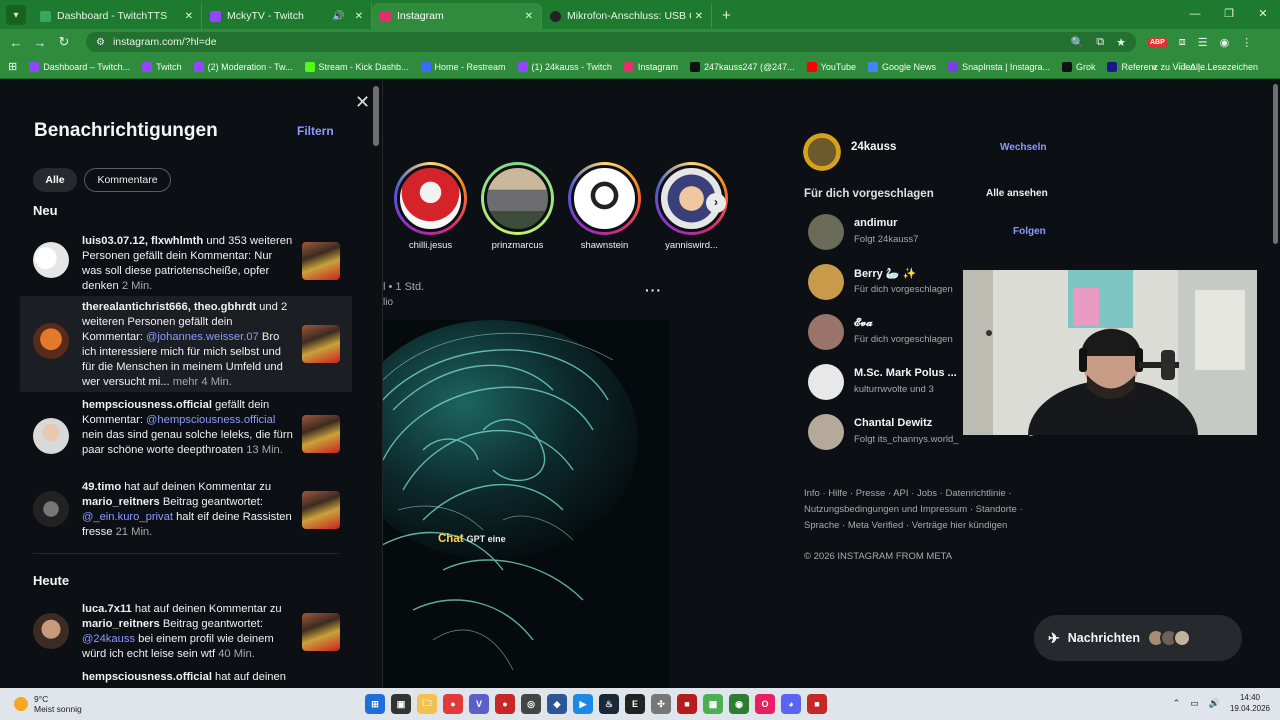 The height and width of the screenshot is (720, 1280). Describe the element at coordinates (1250, 703) in the screenshot. I see `clock: 14:40 19.04.2026` at that location.